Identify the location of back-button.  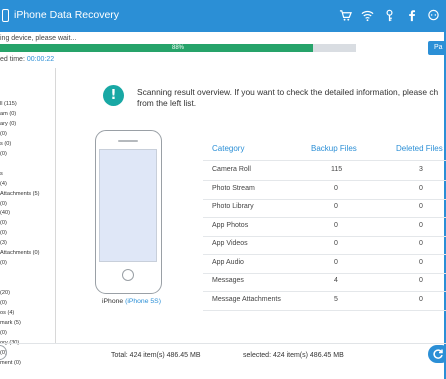
(3, 352).